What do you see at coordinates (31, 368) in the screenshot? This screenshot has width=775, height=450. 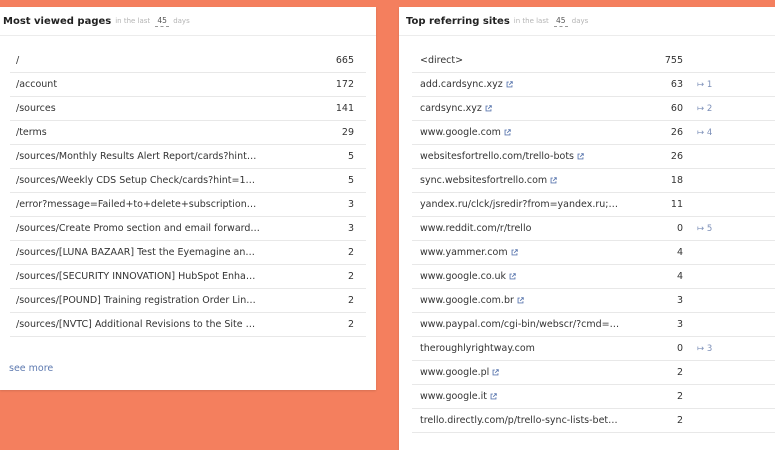 I see `see-more-link: see more` at bounding box center [31, 368].